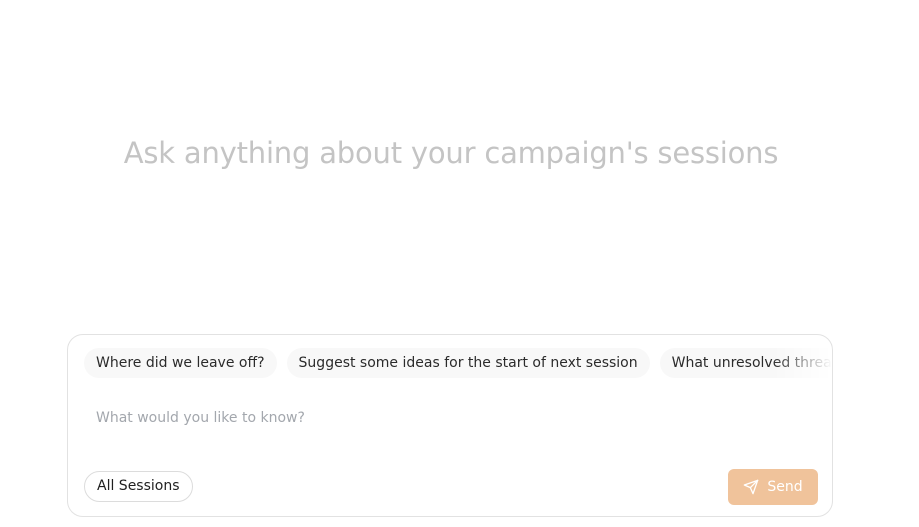 The height and width of the screenshot is (527, 919). Describe the element at coordinates (751, 487) in the screenshot. I see `send-icon` at that location.